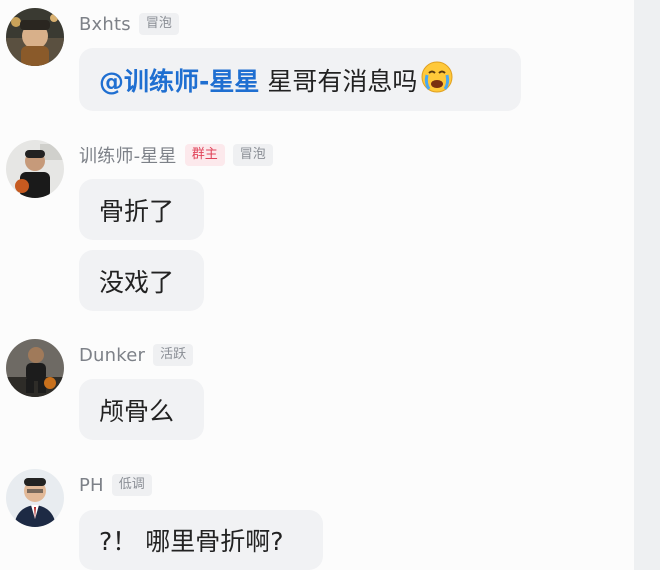  Describe the element at coordinates (173, 355) in the screenshot. I see `activity-badge: 活跃` at that location.